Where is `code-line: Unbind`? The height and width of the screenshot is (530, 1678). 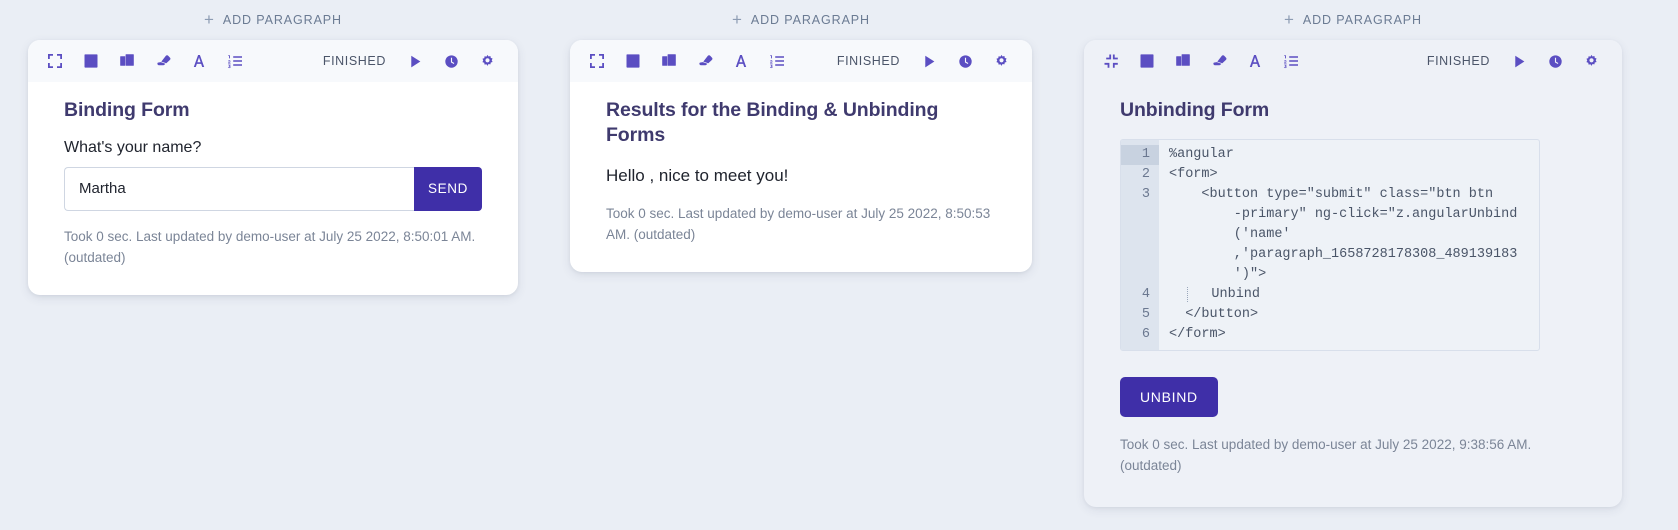
code-line: Unbind is located at coordinates (1350, 295).